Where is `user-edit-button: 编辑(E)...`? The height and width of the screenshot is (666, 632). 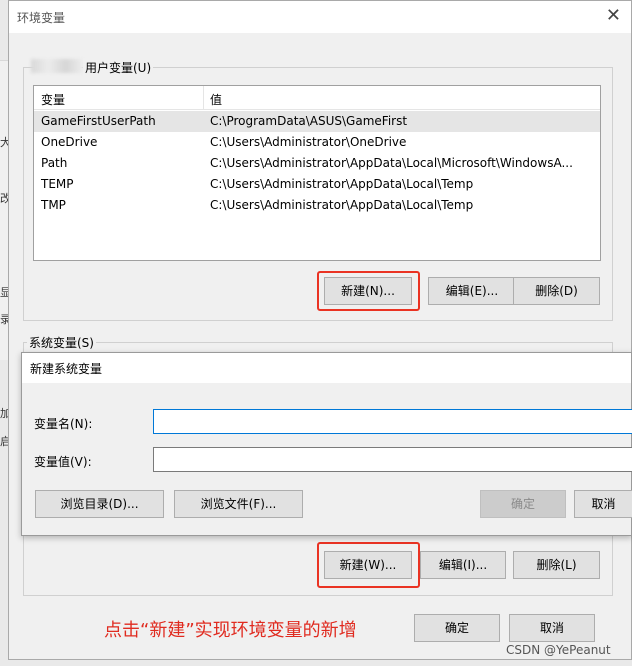
user-edit-button: 编辑(E)... is located at coordinates (472, 291).